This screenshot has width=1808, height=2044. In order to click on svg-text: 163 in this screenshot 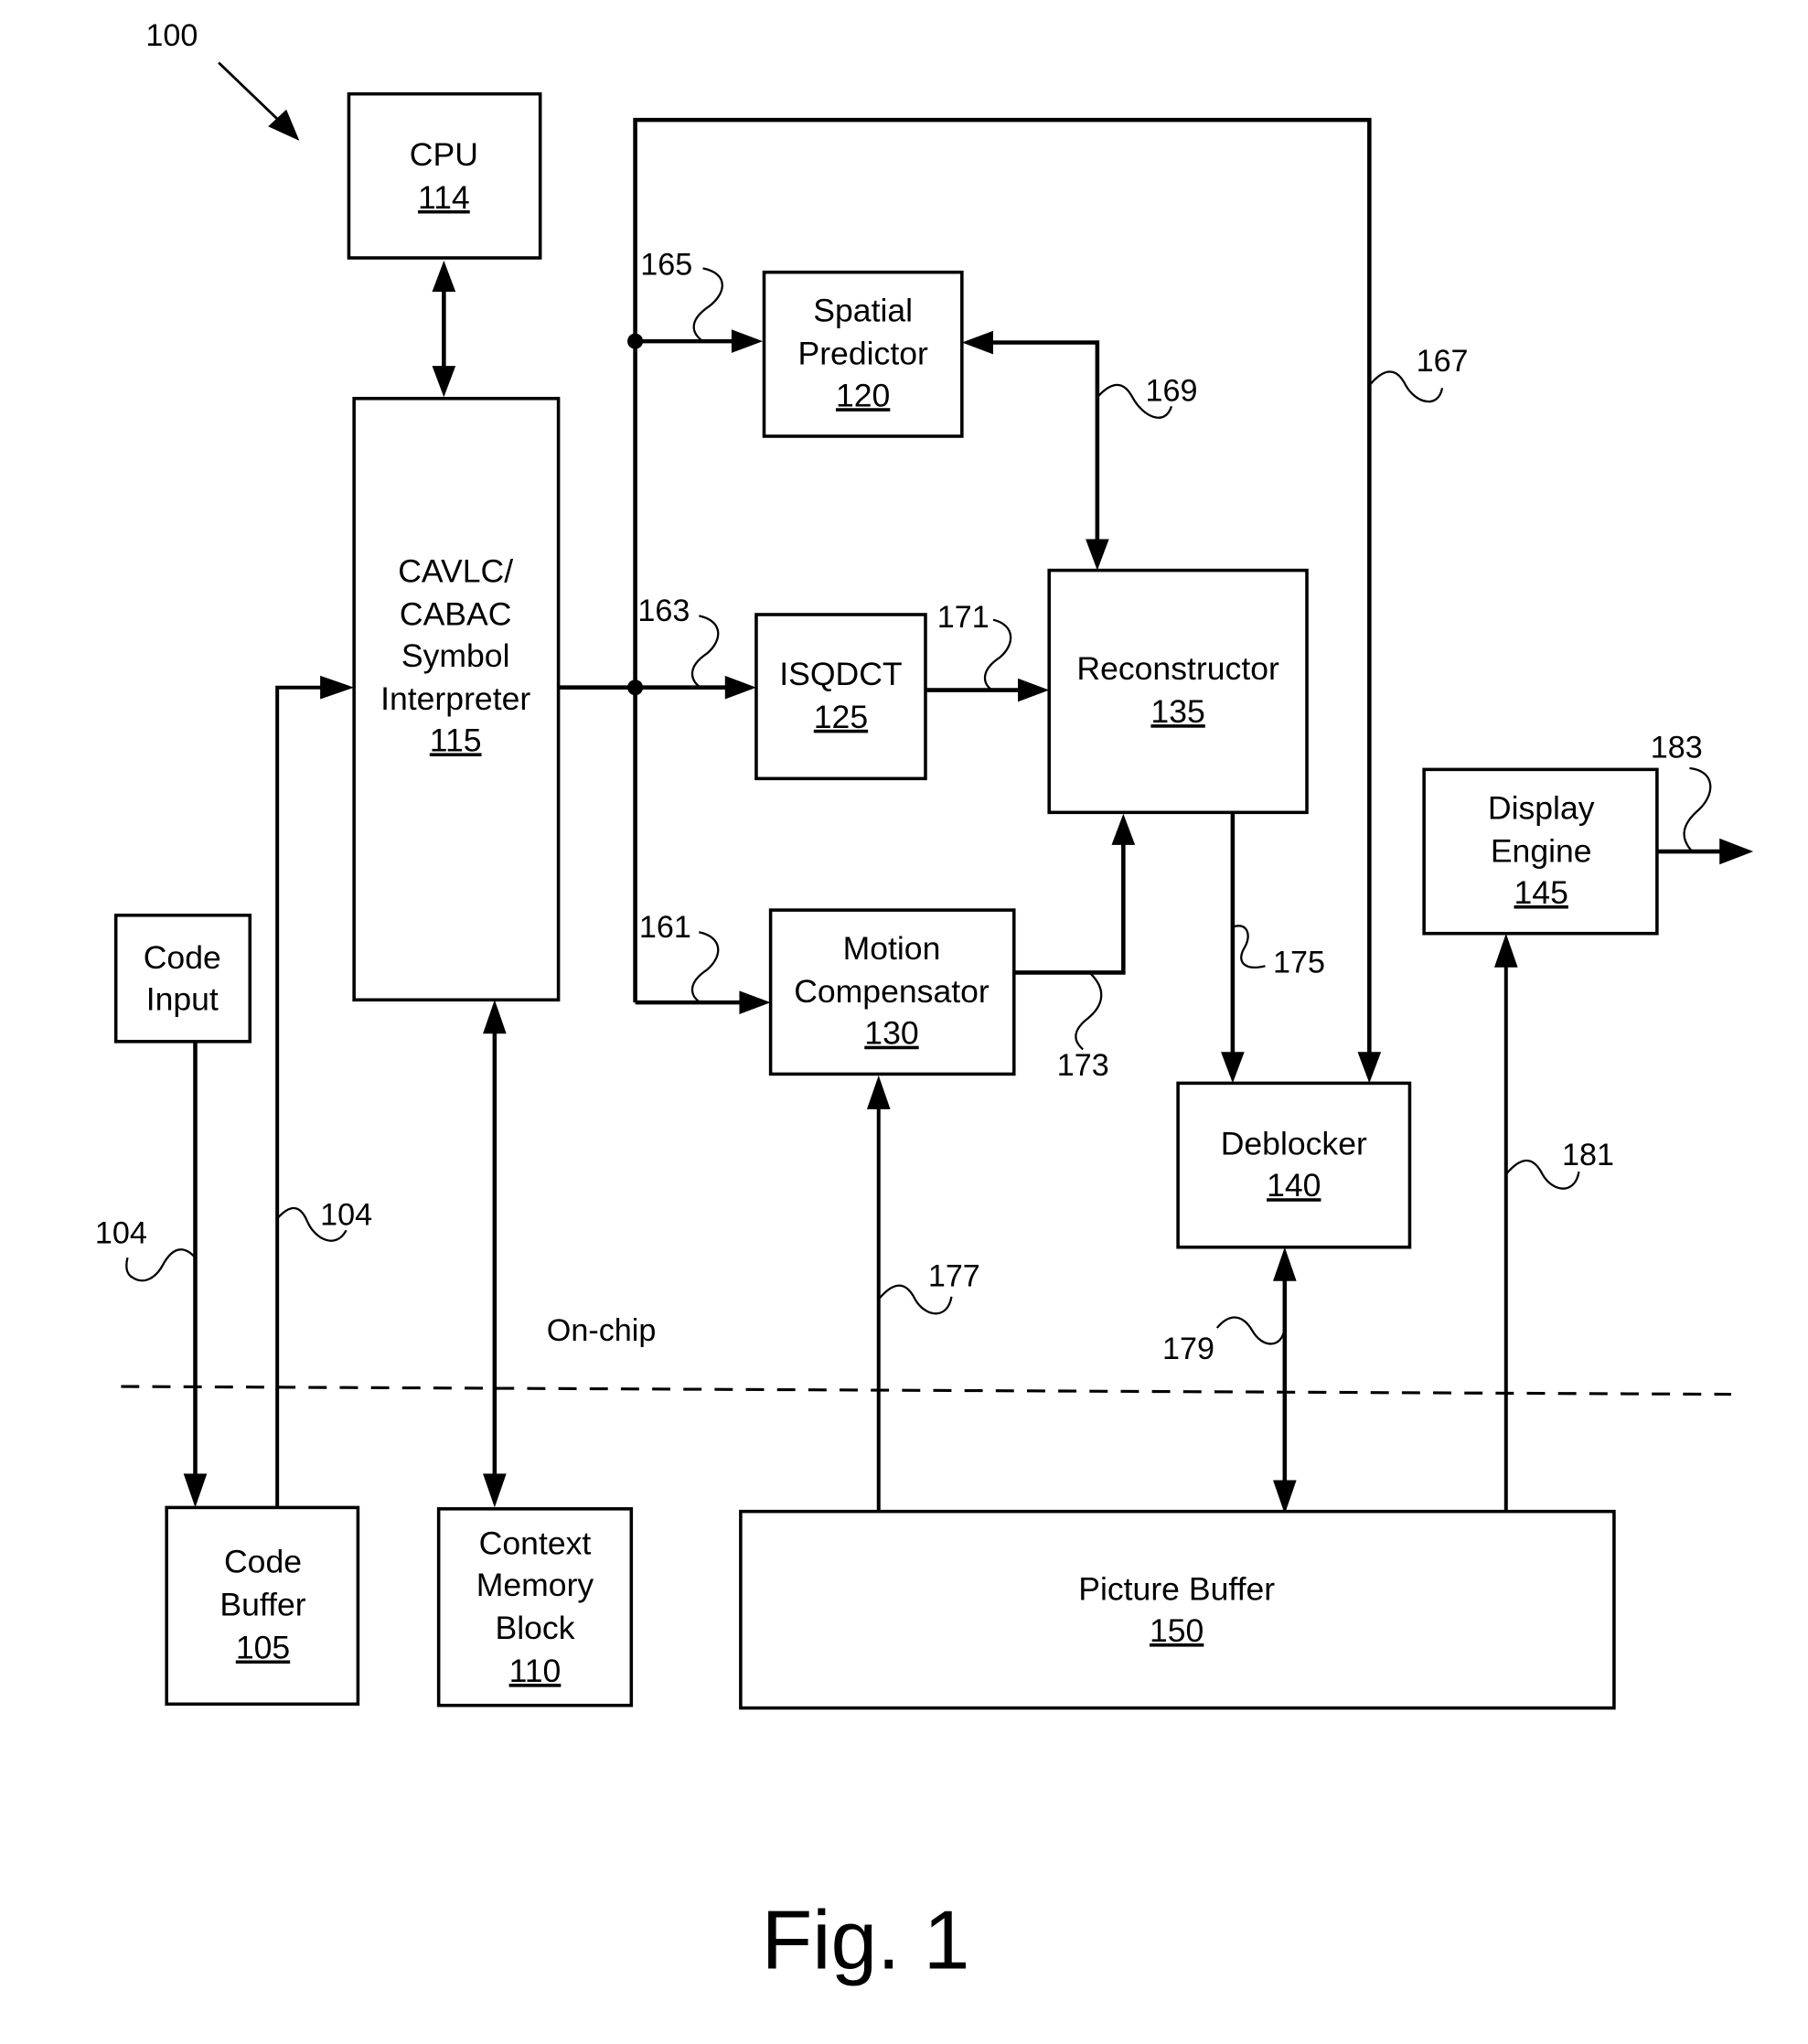, I will do `click(663, 611)`.